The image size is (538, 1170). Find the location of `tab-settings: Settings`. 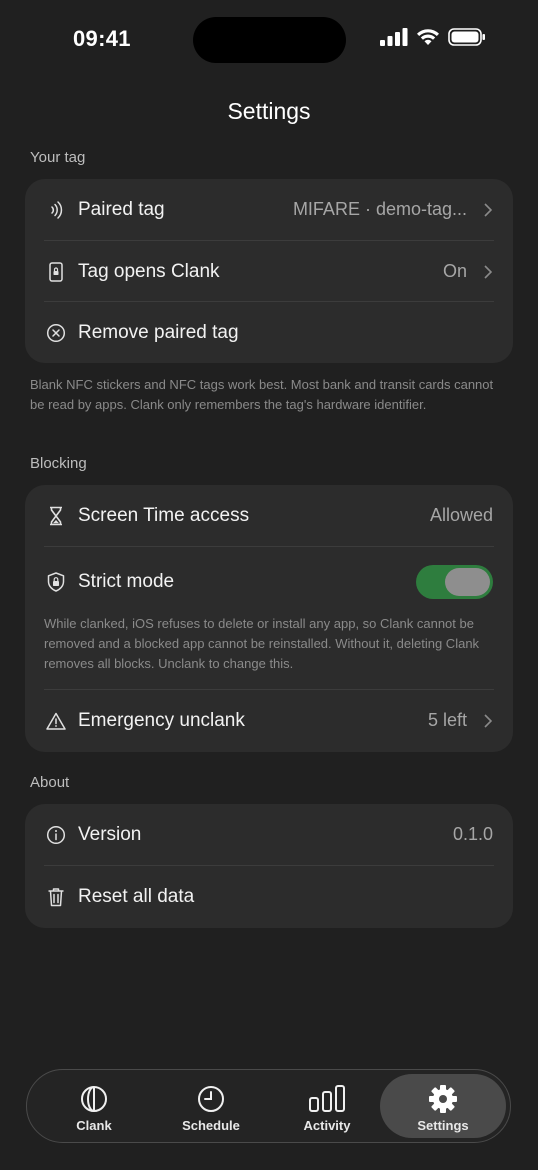

tab-settings: Settings is located at coordinates (443, 1106).